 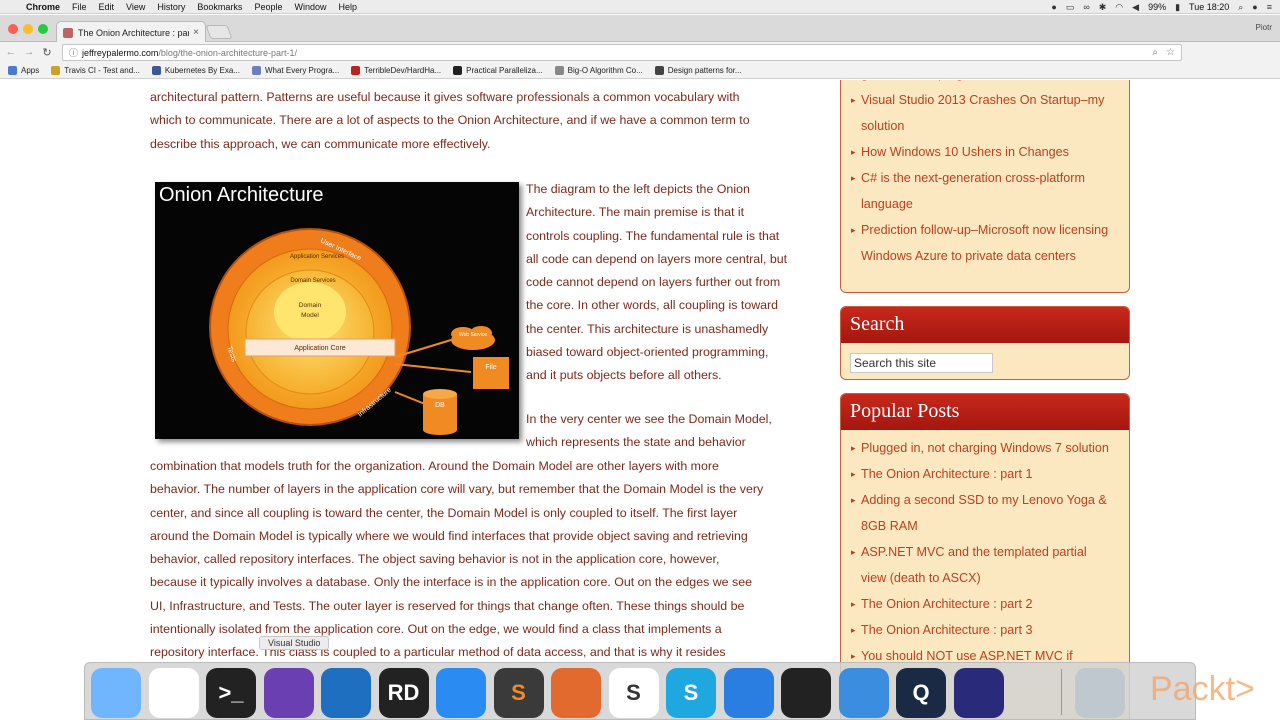 What do you see at coordinates (319, 348) in the screenshot?
I see `app-core-label: Application Core` at bounding box center [319, 348].